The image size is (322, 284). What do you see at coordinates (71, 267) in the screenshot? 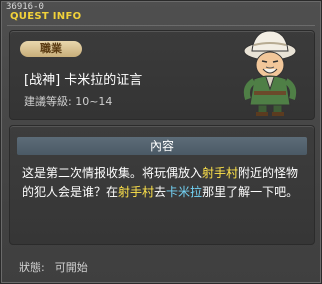
I see `status-value: 可開始` at bounding box center [71, 267].